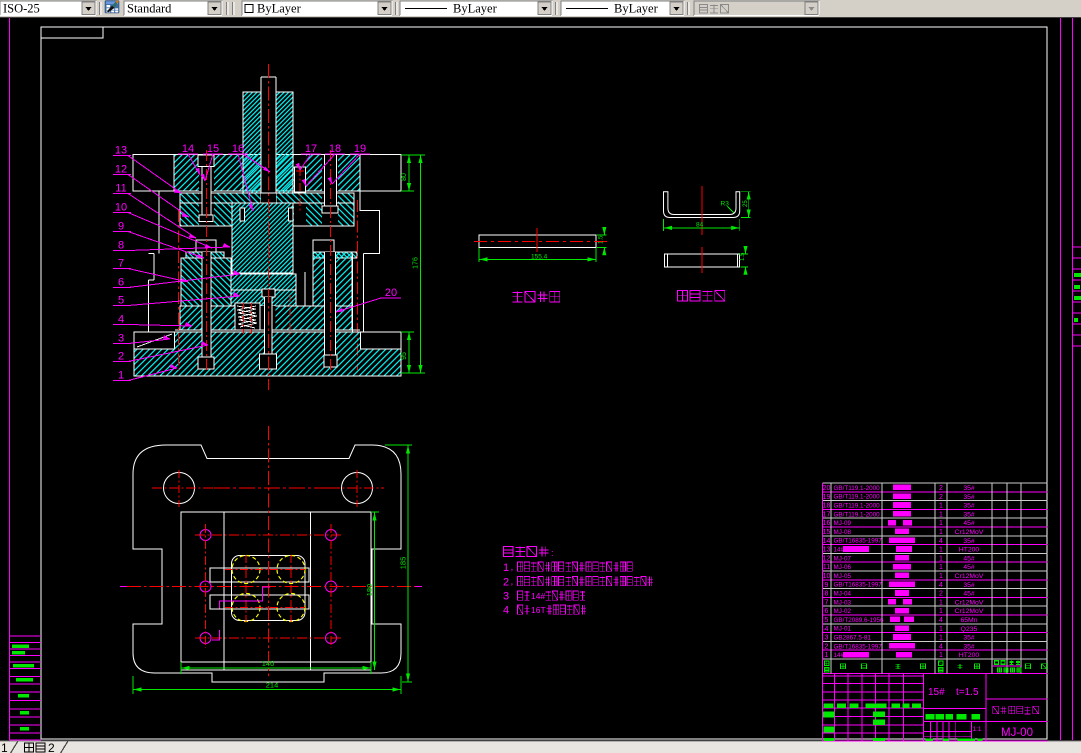 Image resolution: width=1081 pixels, height=753 pixels. Describe the element at coordinates (335, 149) in the screenshot. I see `svg-text: 18` at that location.